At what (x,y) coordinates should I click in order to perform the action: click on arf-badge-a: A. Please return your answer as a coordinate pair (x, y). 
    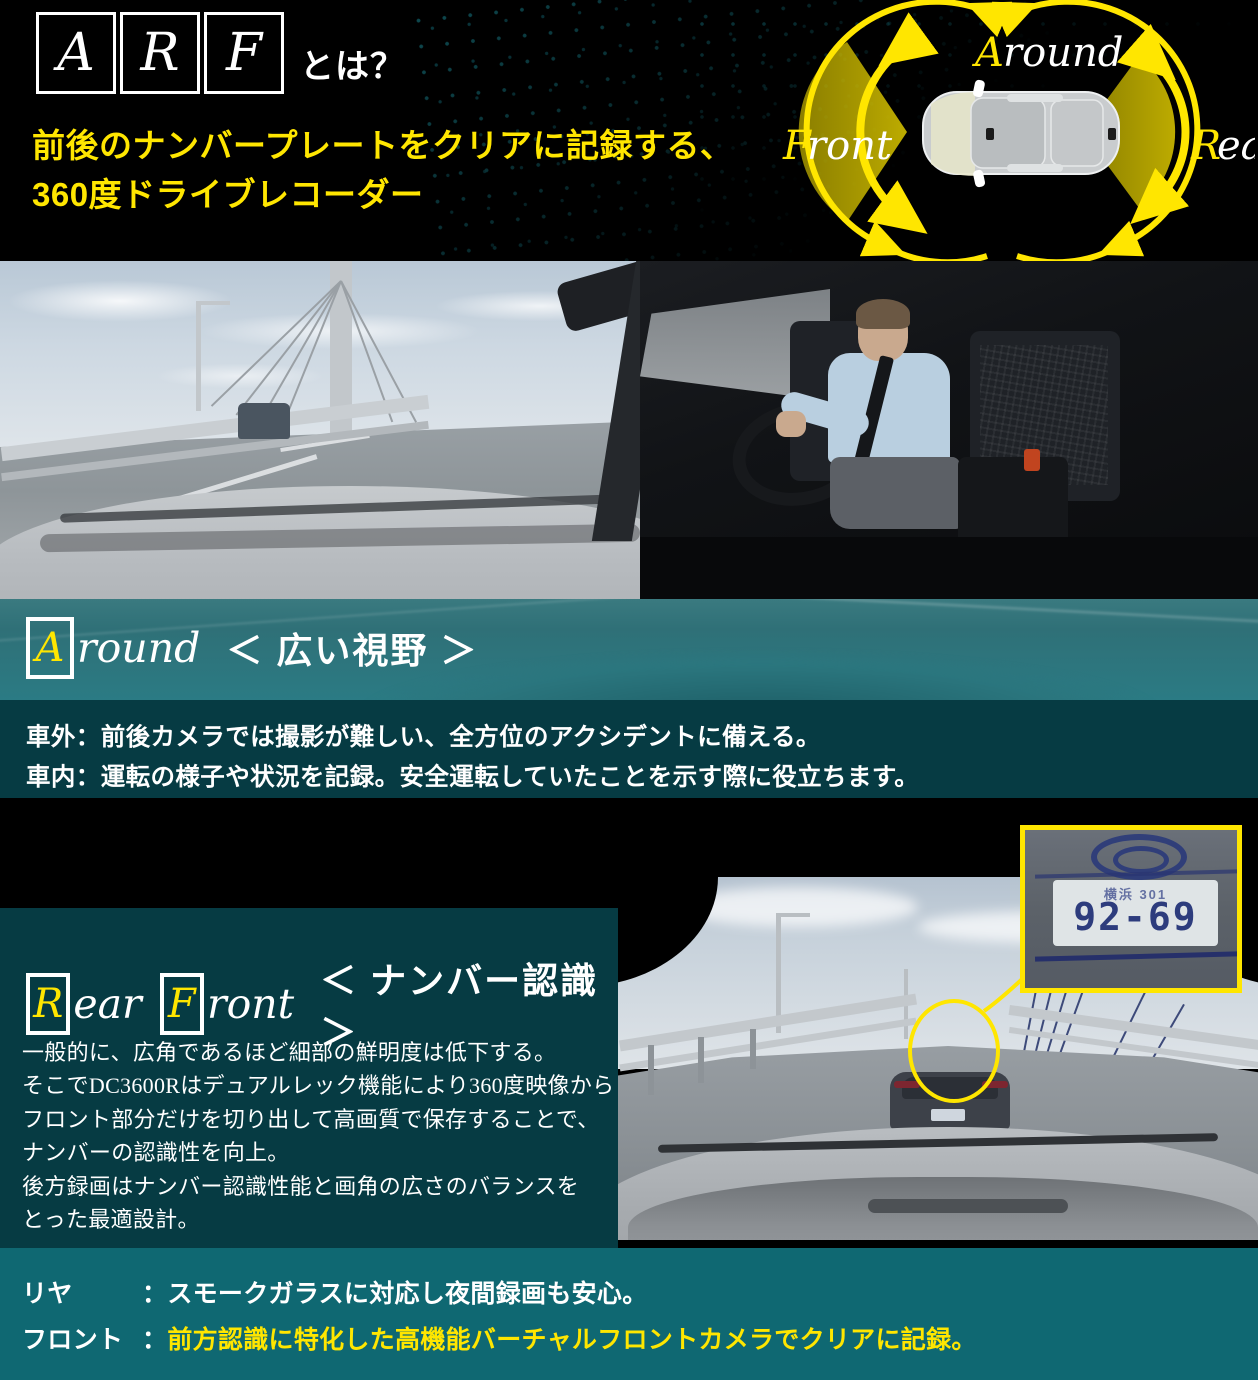
    Looking at the image, I should click on (76, 53).